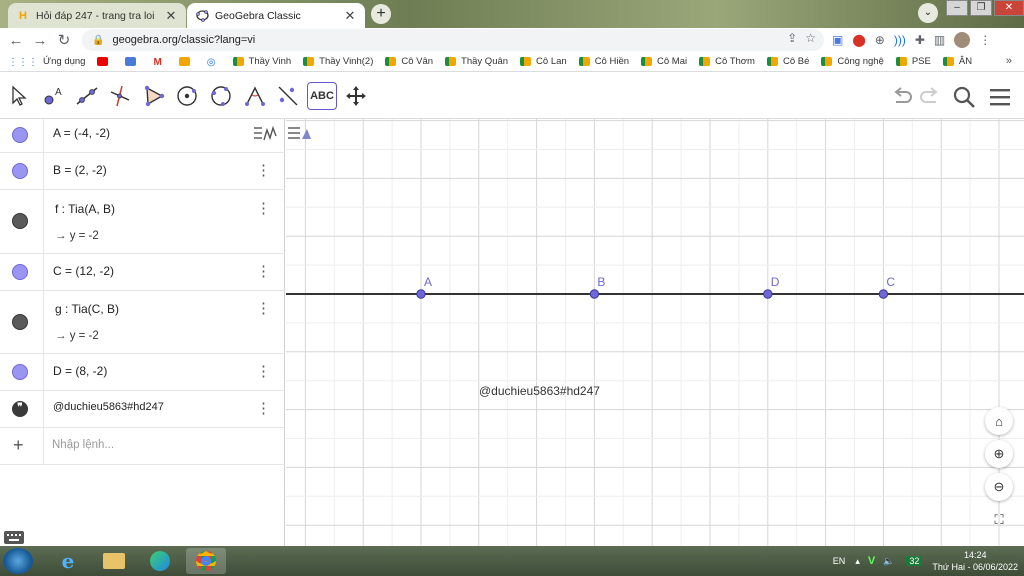 The height and width of the screenshot is (576, 1024). I want to click on object-definition: A = (-4, -2), so click(81, 133).